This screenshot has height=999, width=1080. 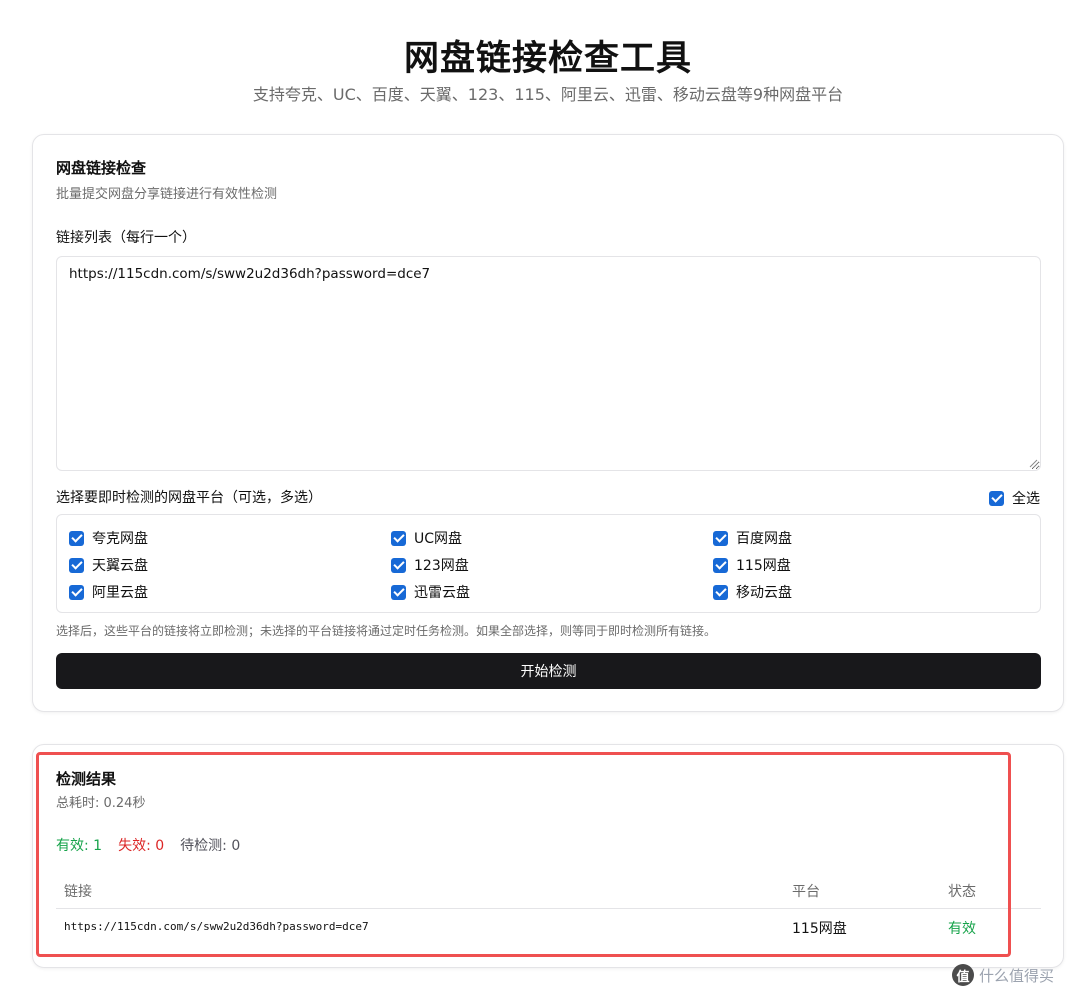 What do you see at coordinates (548, 671) in the screenshot?
I see `start-check-button: 开始检测` at bounding box center [548, 671].